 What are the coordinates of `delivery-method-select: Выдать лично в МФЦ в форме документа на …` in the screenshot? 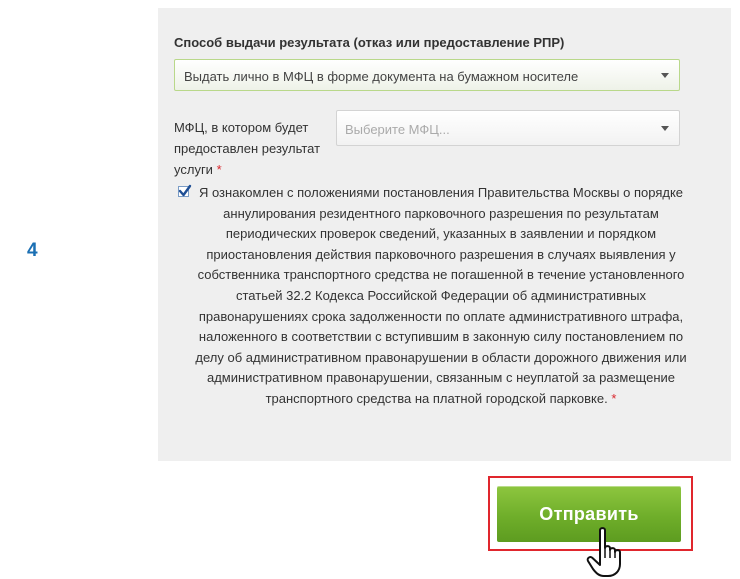 It's located at (427, 75).